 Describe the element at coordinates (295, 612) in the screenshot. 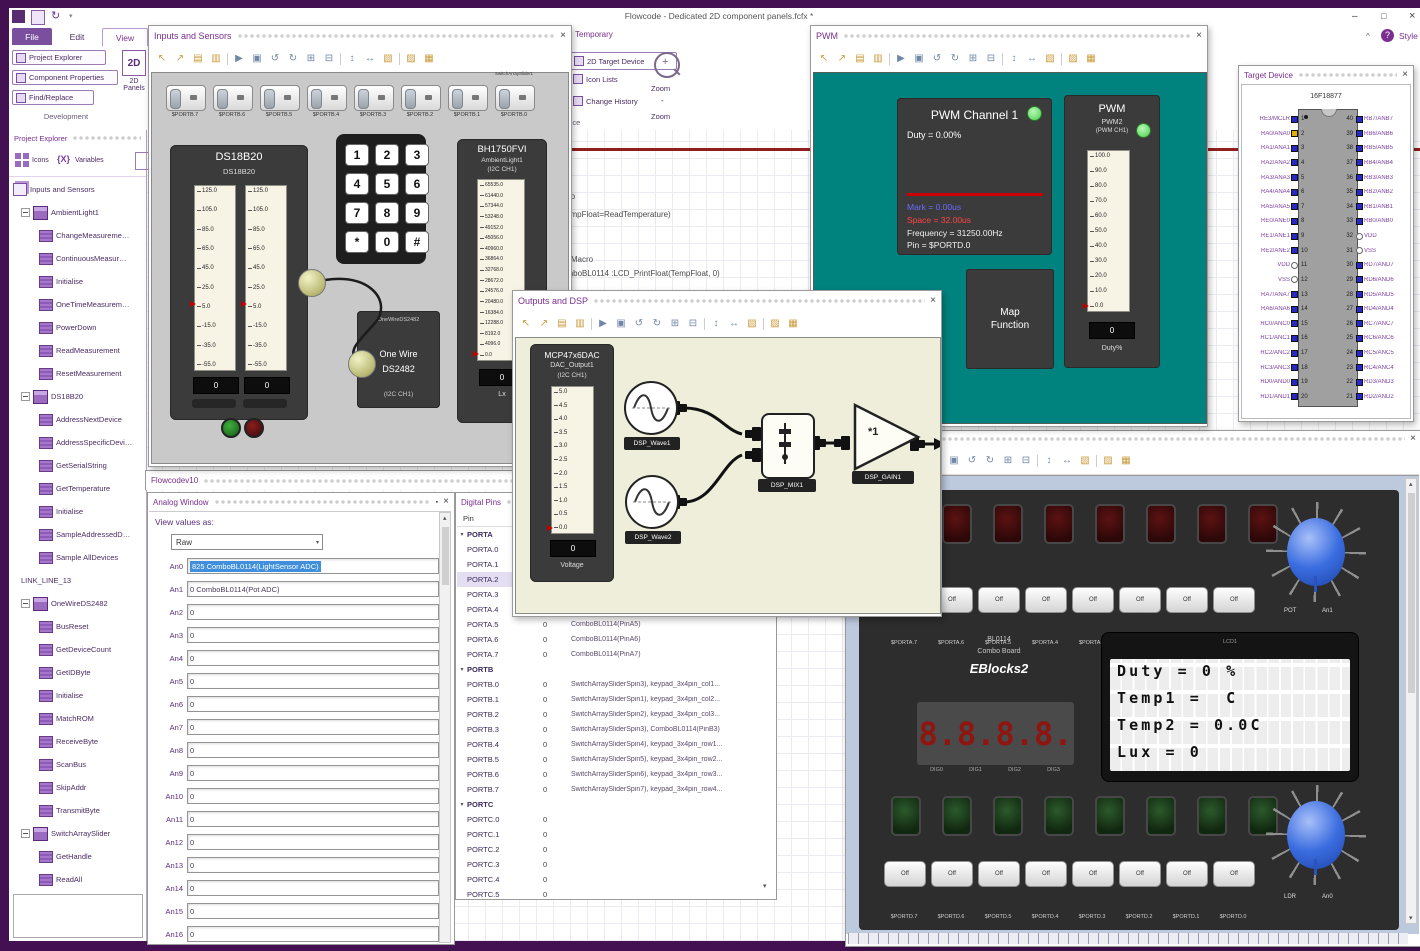

I see `analog-row: An2 0` at that location.